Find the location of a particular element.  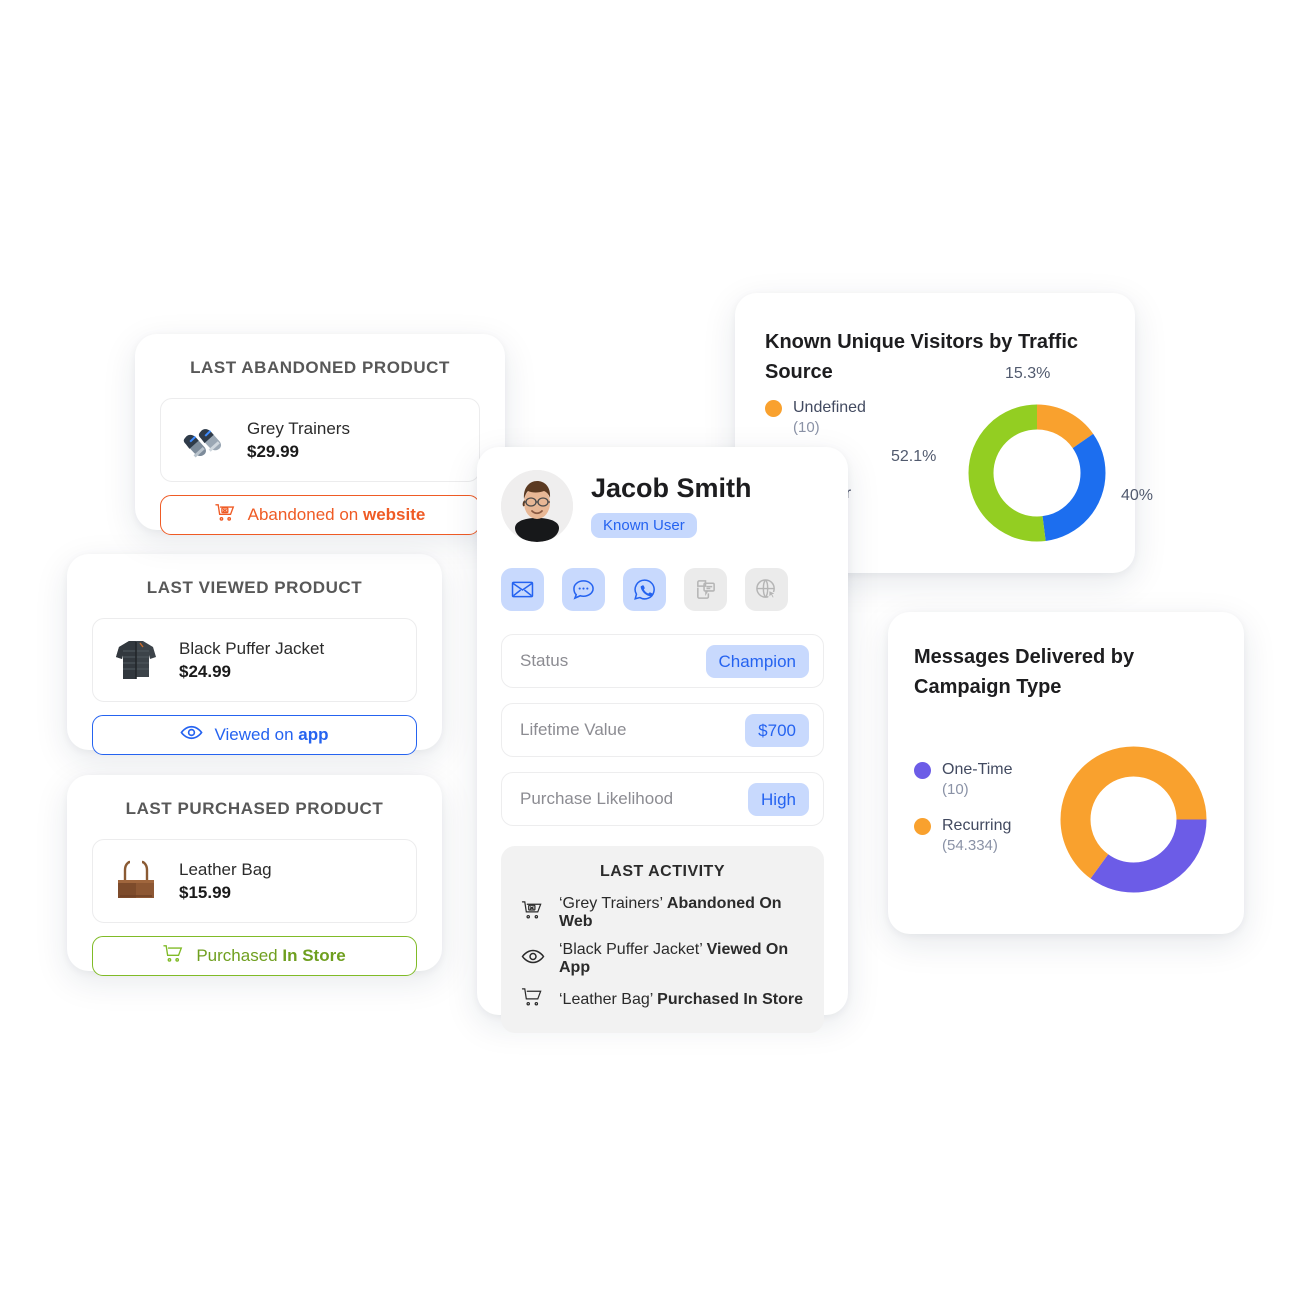

attribute-row-lifetime-value: Lifetime Value $700 is located at coordinates (662, 730).